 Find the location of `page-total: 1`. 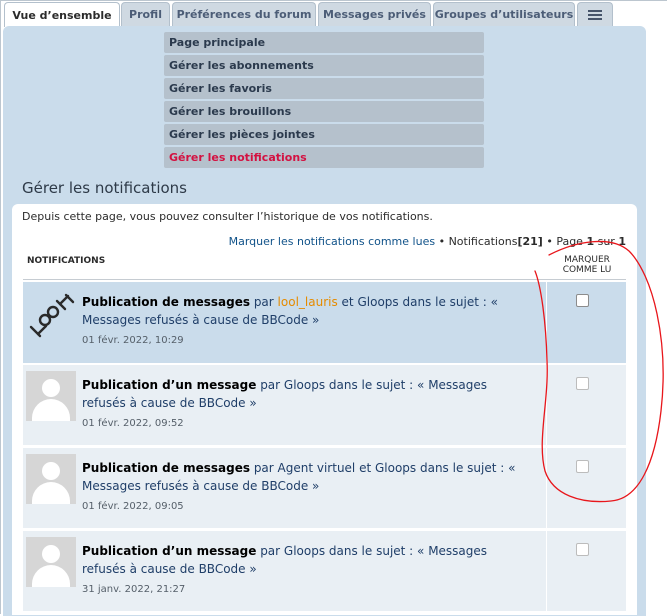

page-total: 1 is located at coordinates (622, 241).